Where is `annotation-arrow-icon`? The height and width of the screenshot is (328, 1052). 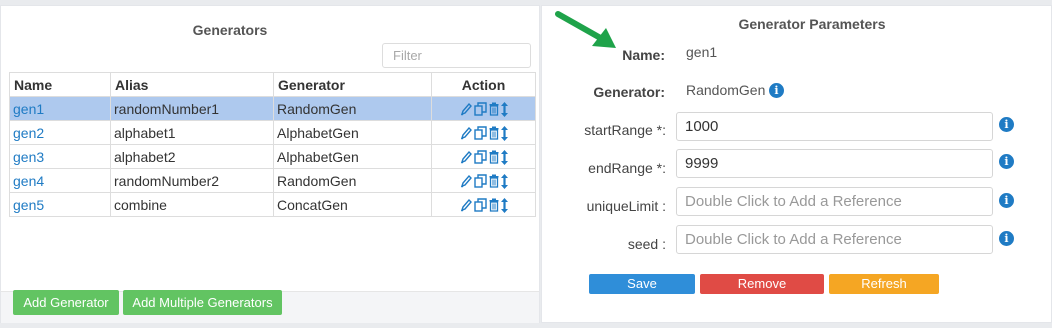
annotation-arrow-icon is located at coordinates (585, 29).